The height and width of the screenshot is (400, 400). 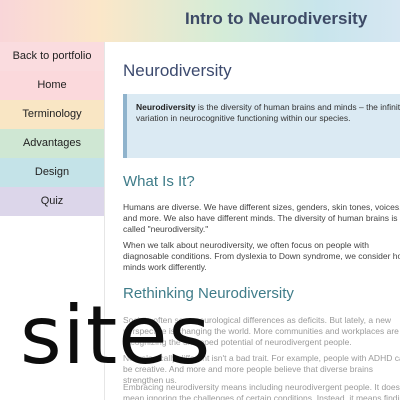 I want to click on site-header: Intro to Neurodiversity, so click(x=200, y=21).